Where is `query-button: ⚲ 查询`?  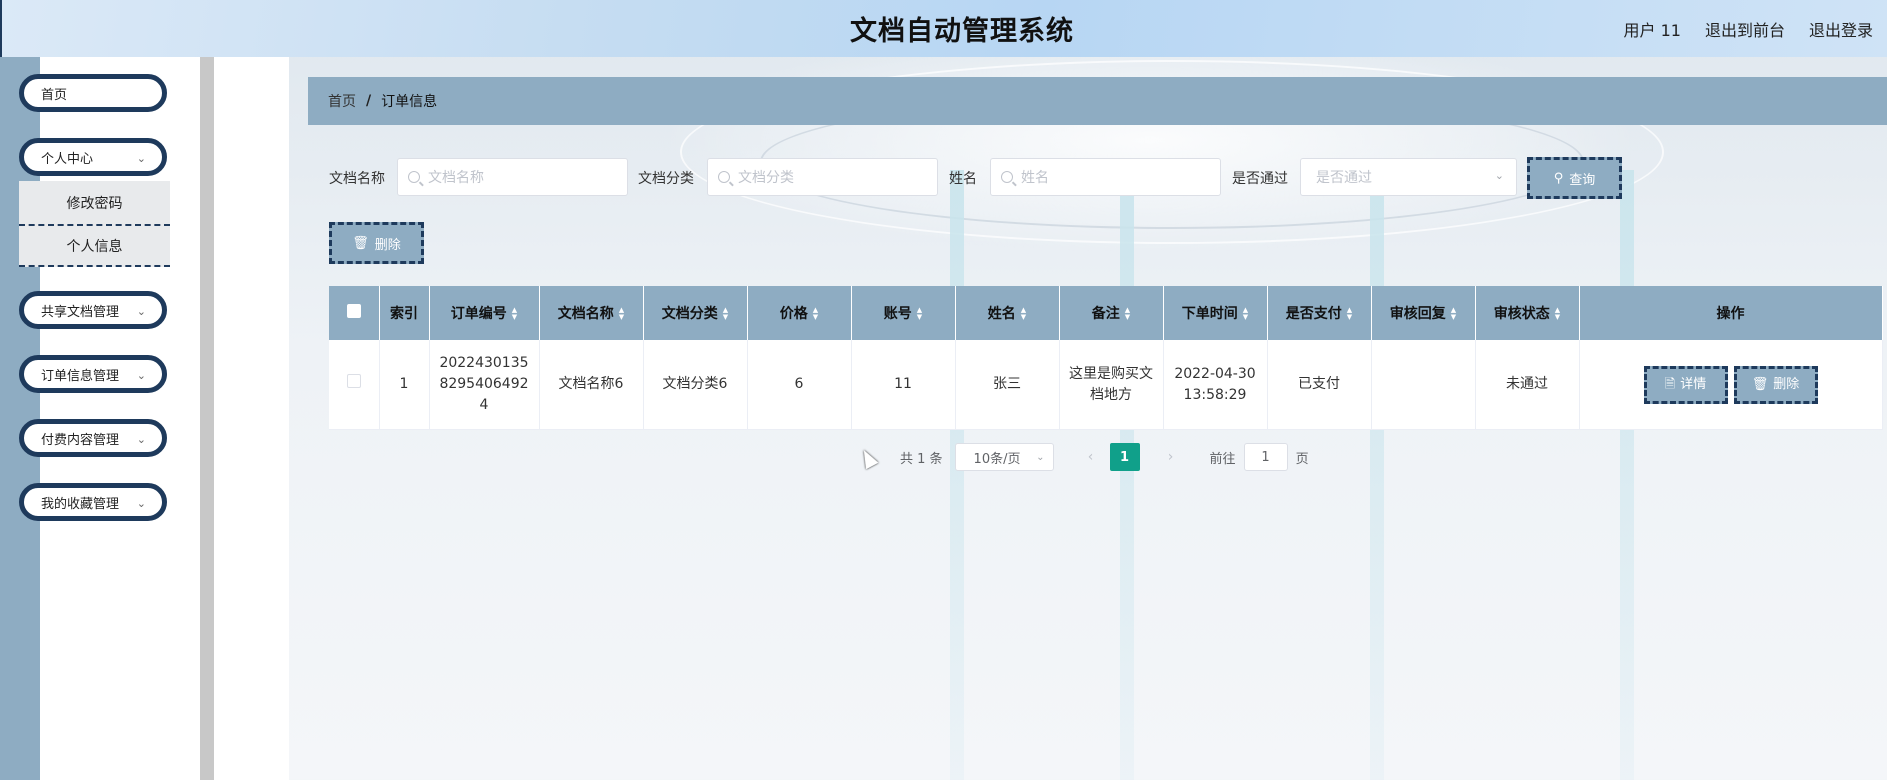 query-button: ⚲ 查询 is located at coordinates (1574, 178).